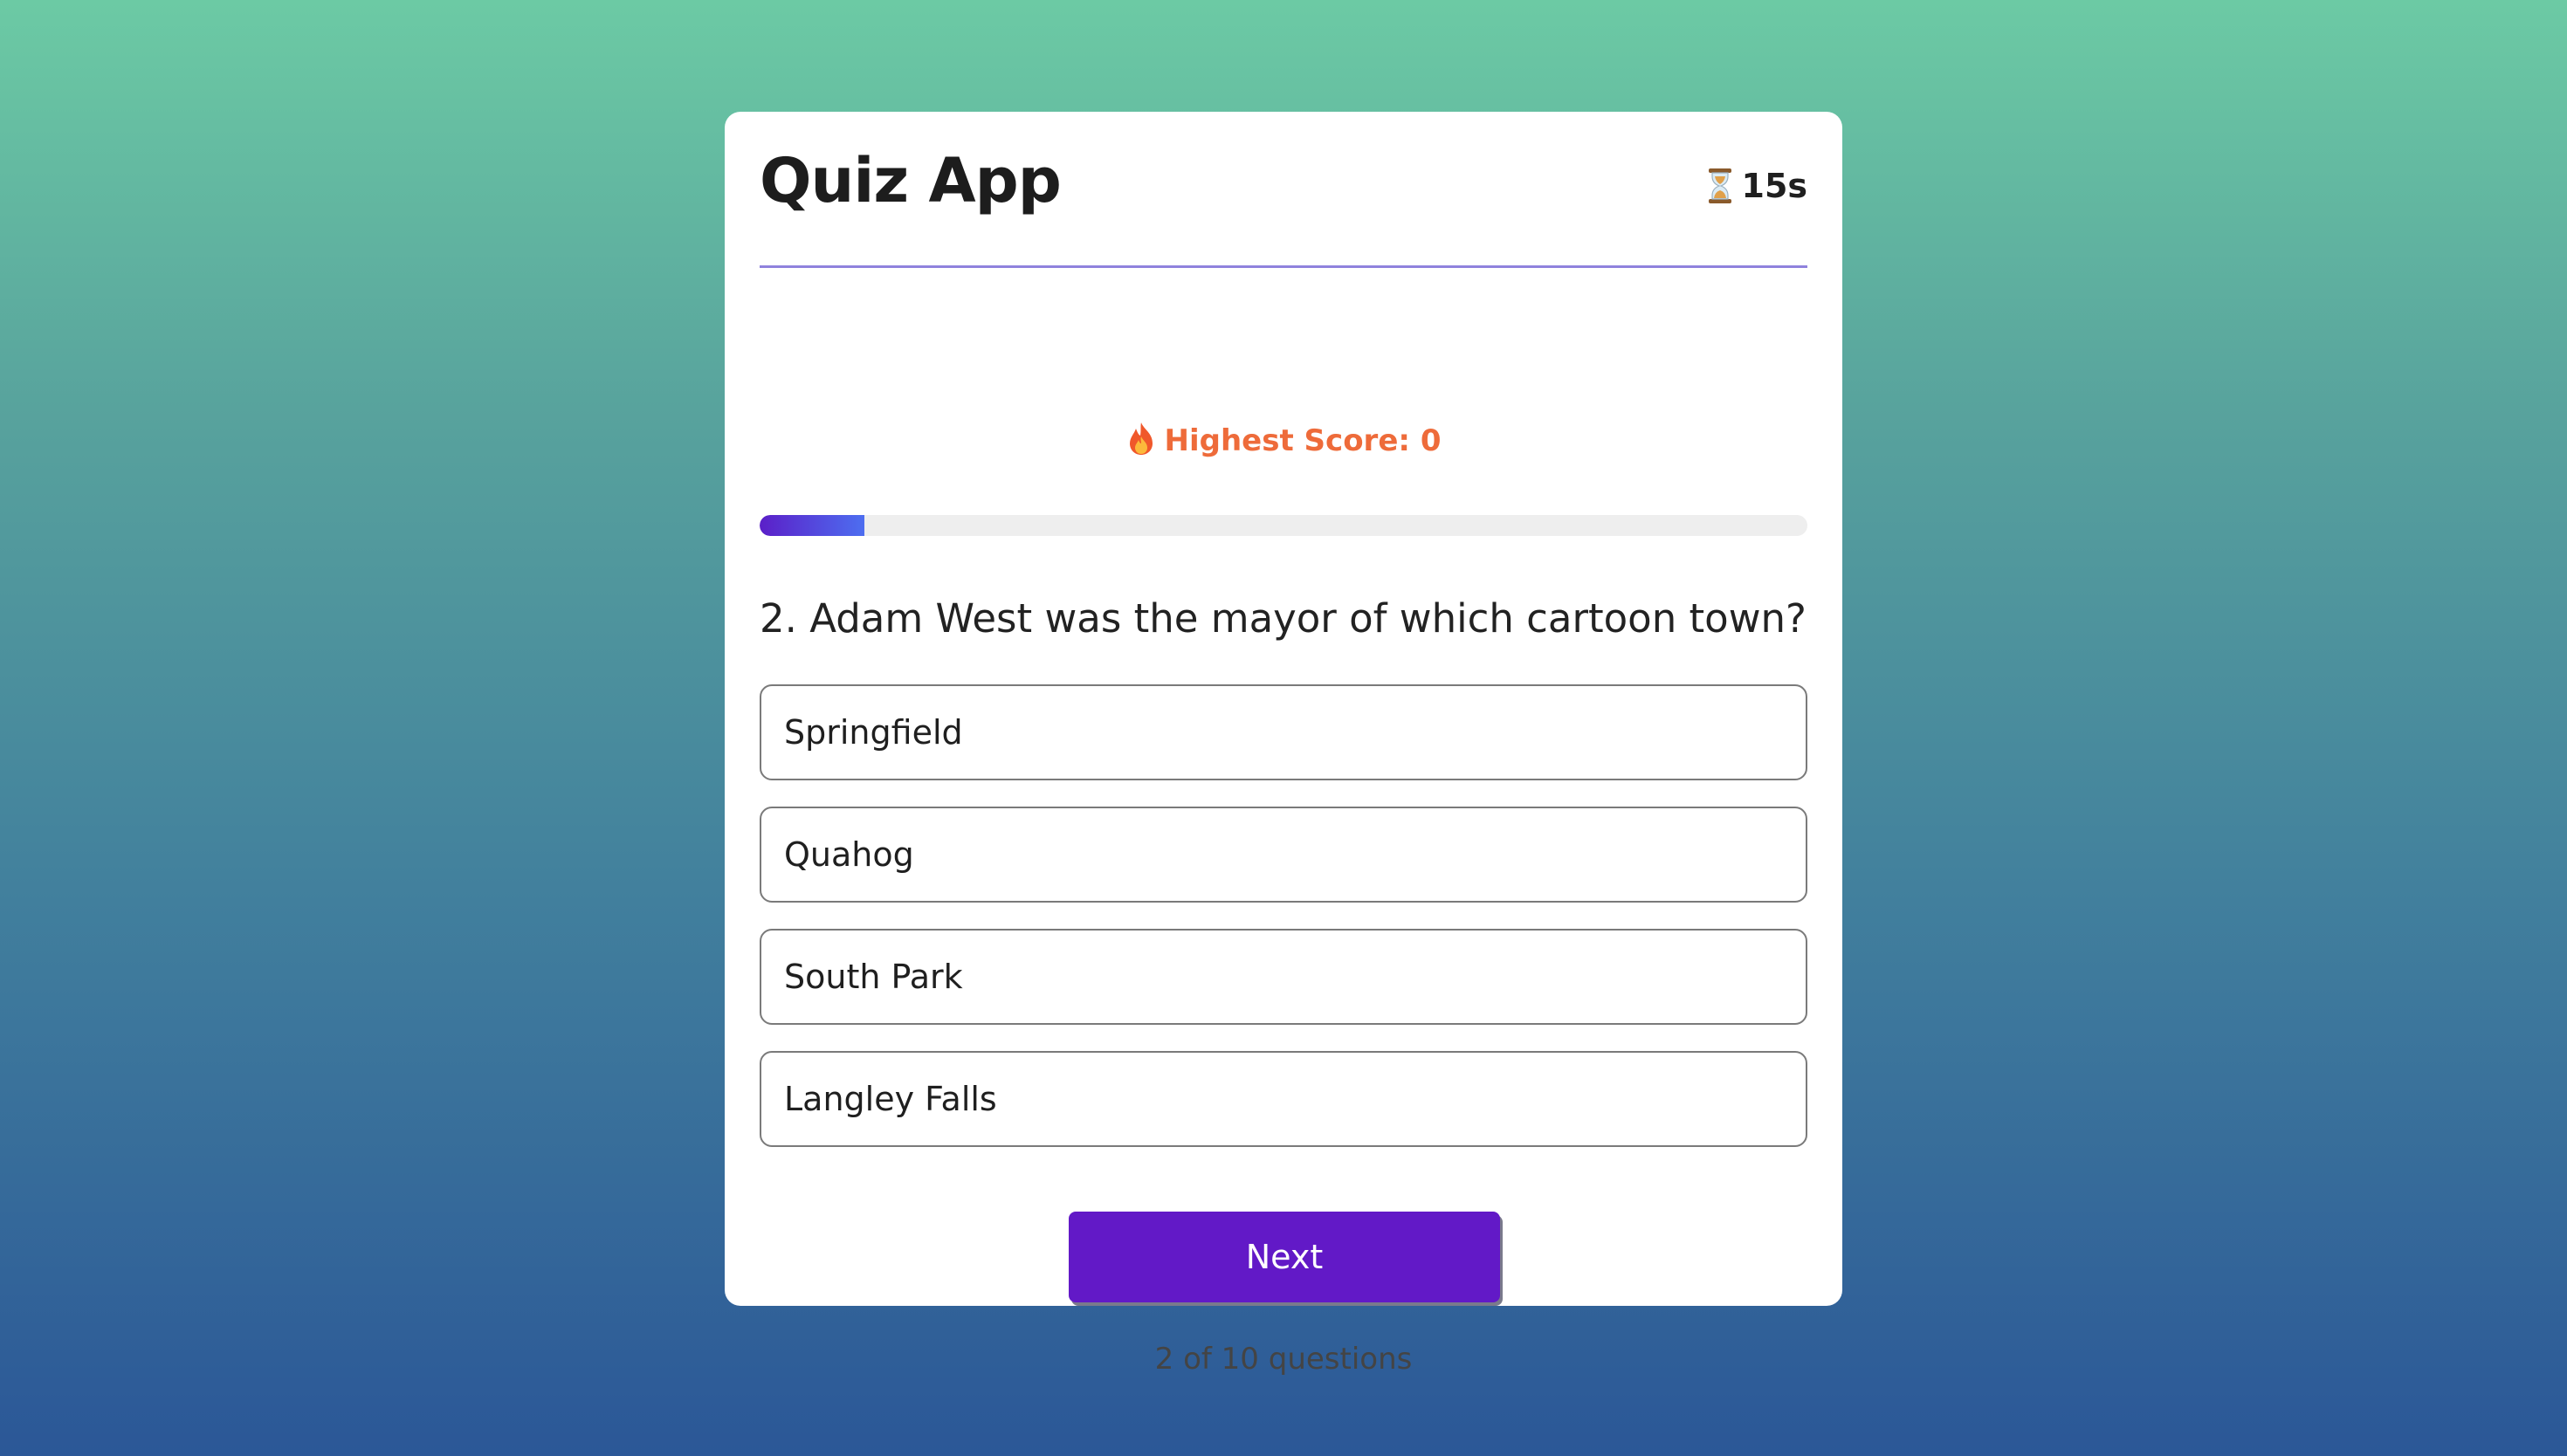  Describe the element at coordinates (849, 854) in the screenshot. I see `answer-option-label: Quahog` at that location.